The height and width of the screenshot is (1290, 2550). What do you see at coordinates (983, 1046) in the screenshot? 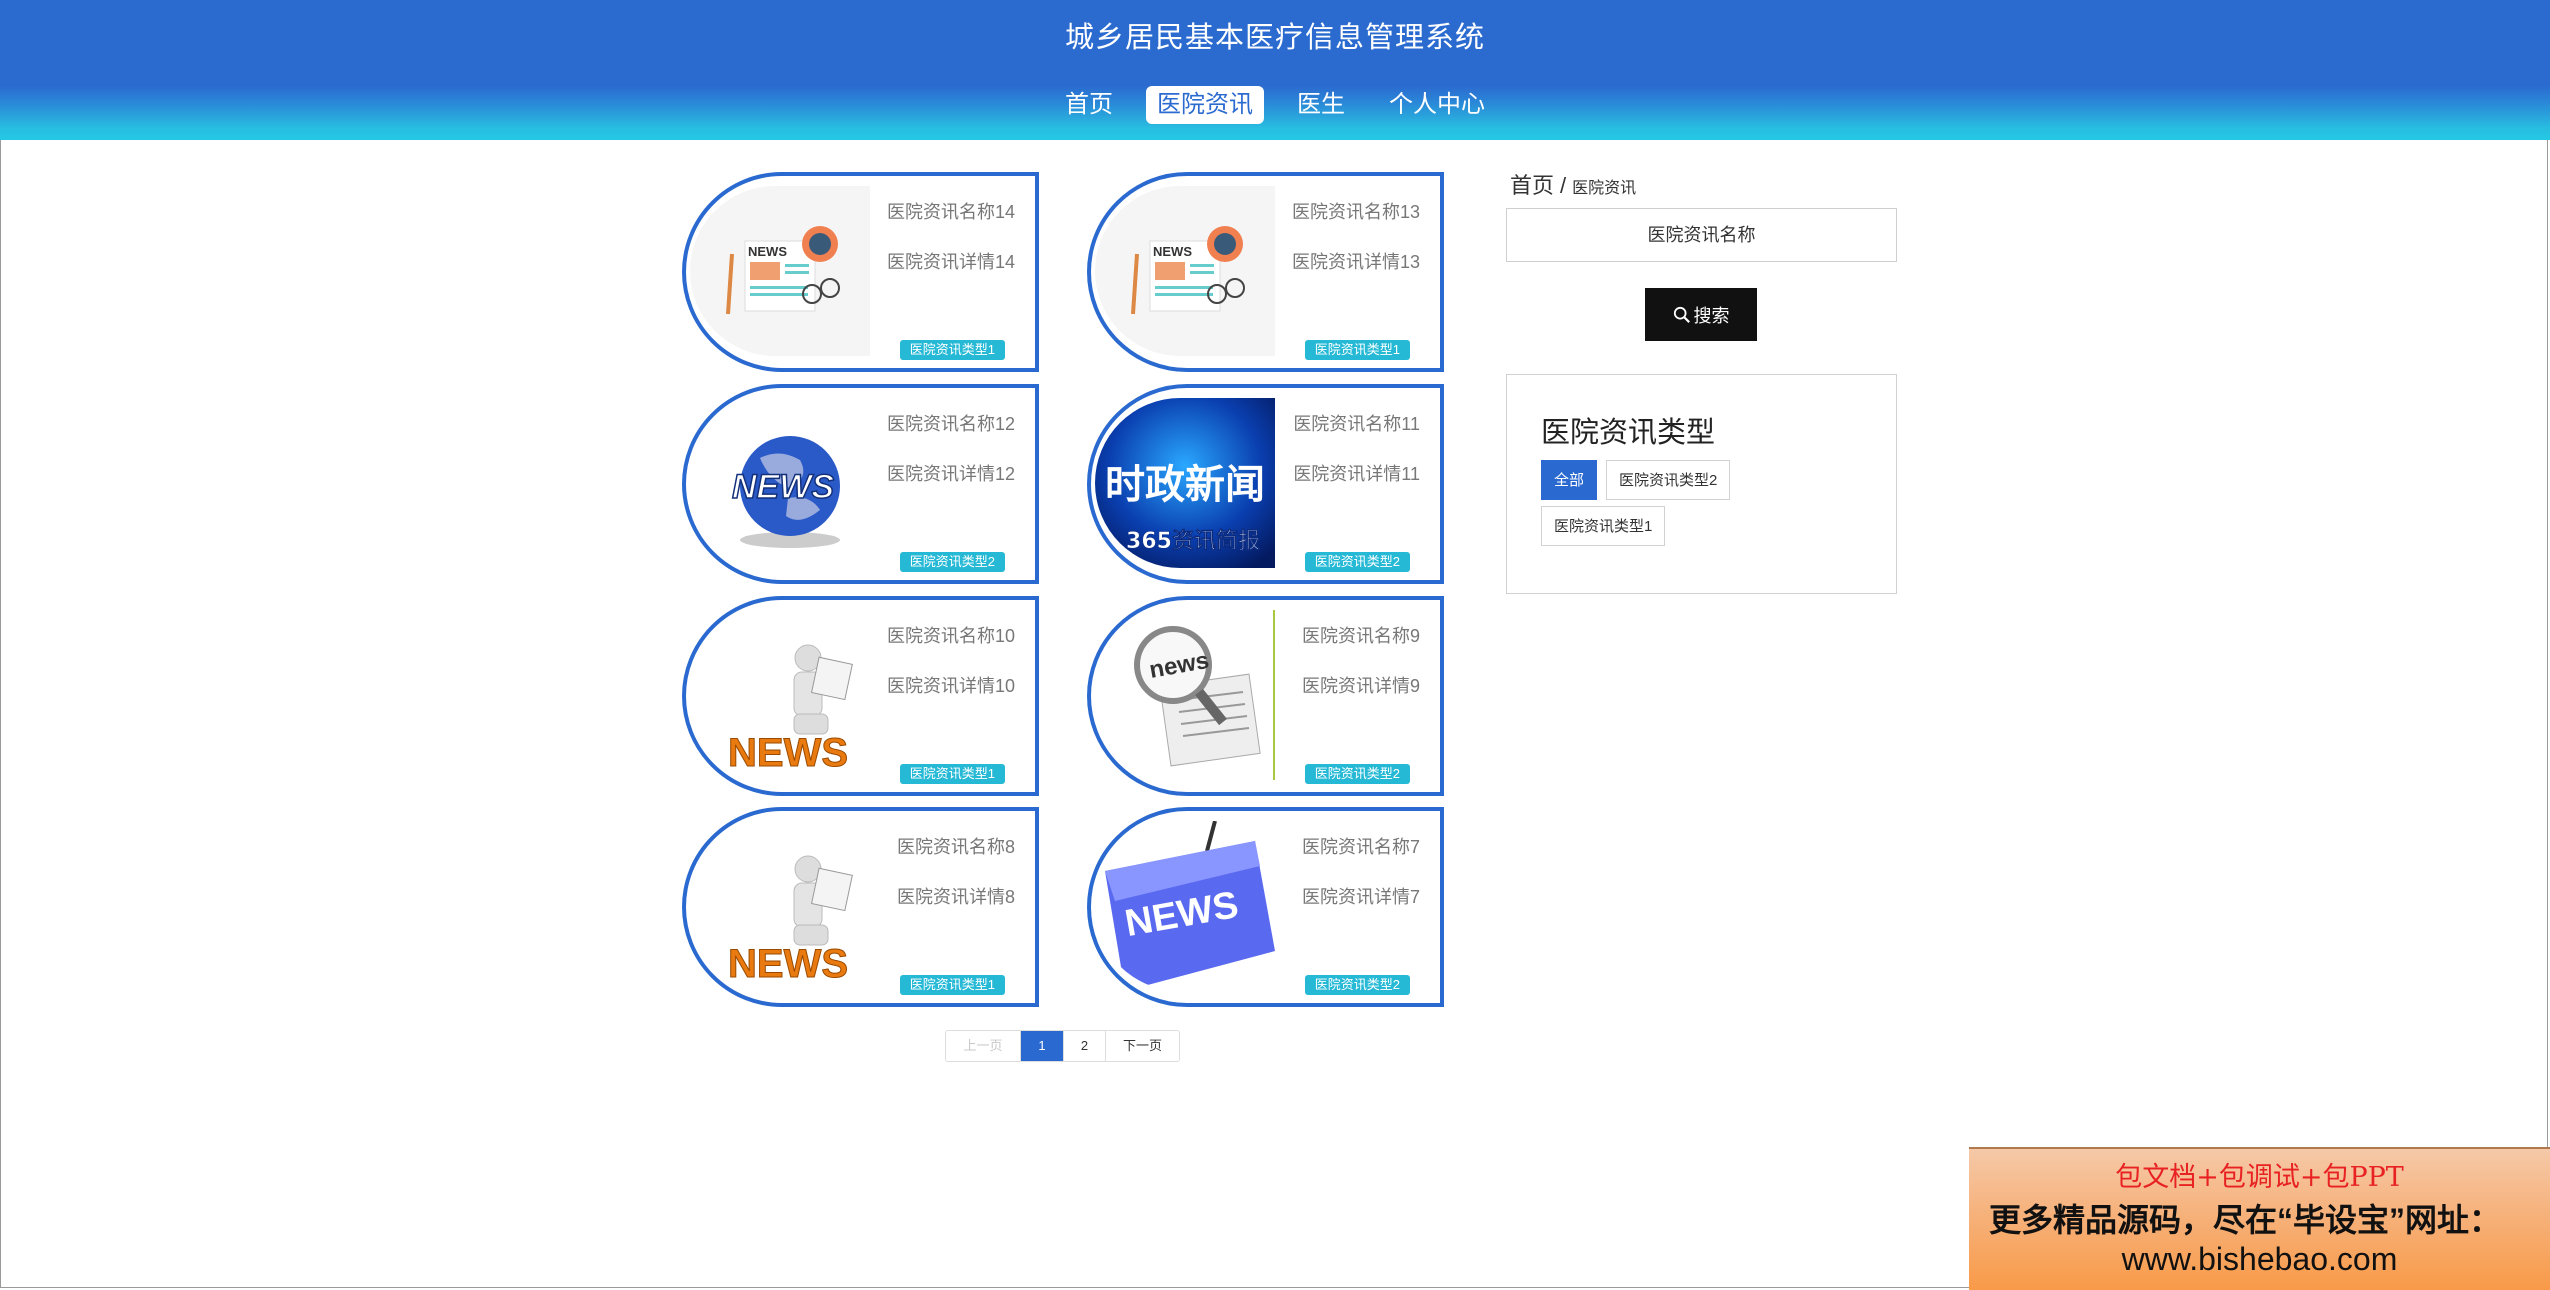
I see `prev-page-button: 上一页` at bounding box center [983, 1046].